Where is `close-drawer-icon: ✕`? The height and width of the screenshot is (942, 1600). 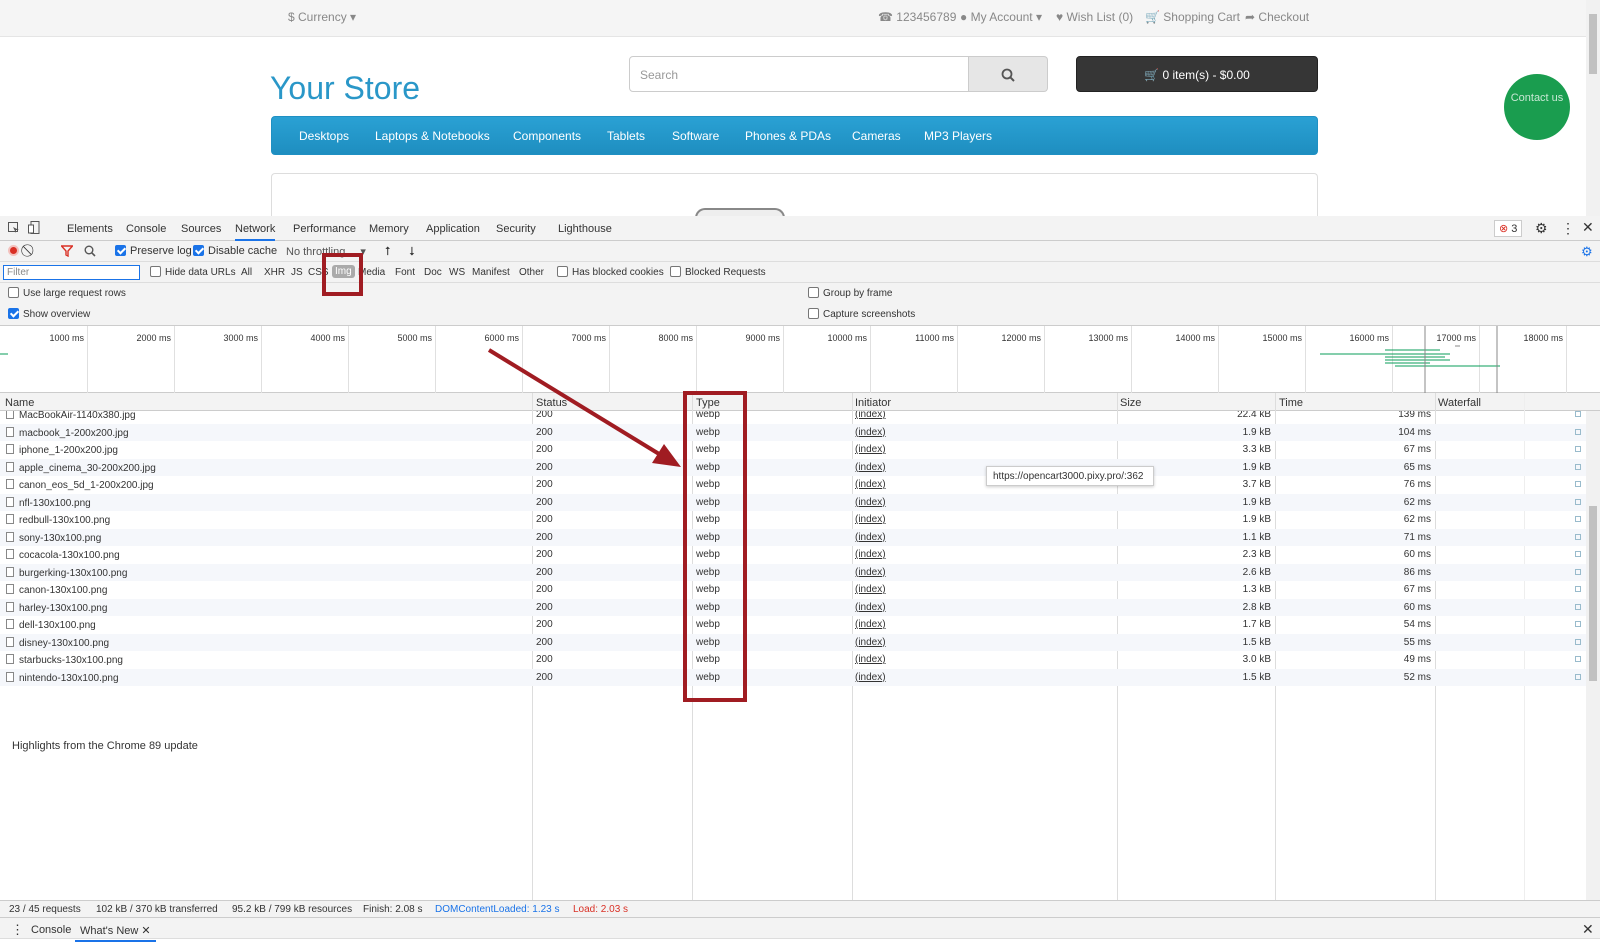
close-drawer-icon: ✕ is located at coordinates (1588, 929).